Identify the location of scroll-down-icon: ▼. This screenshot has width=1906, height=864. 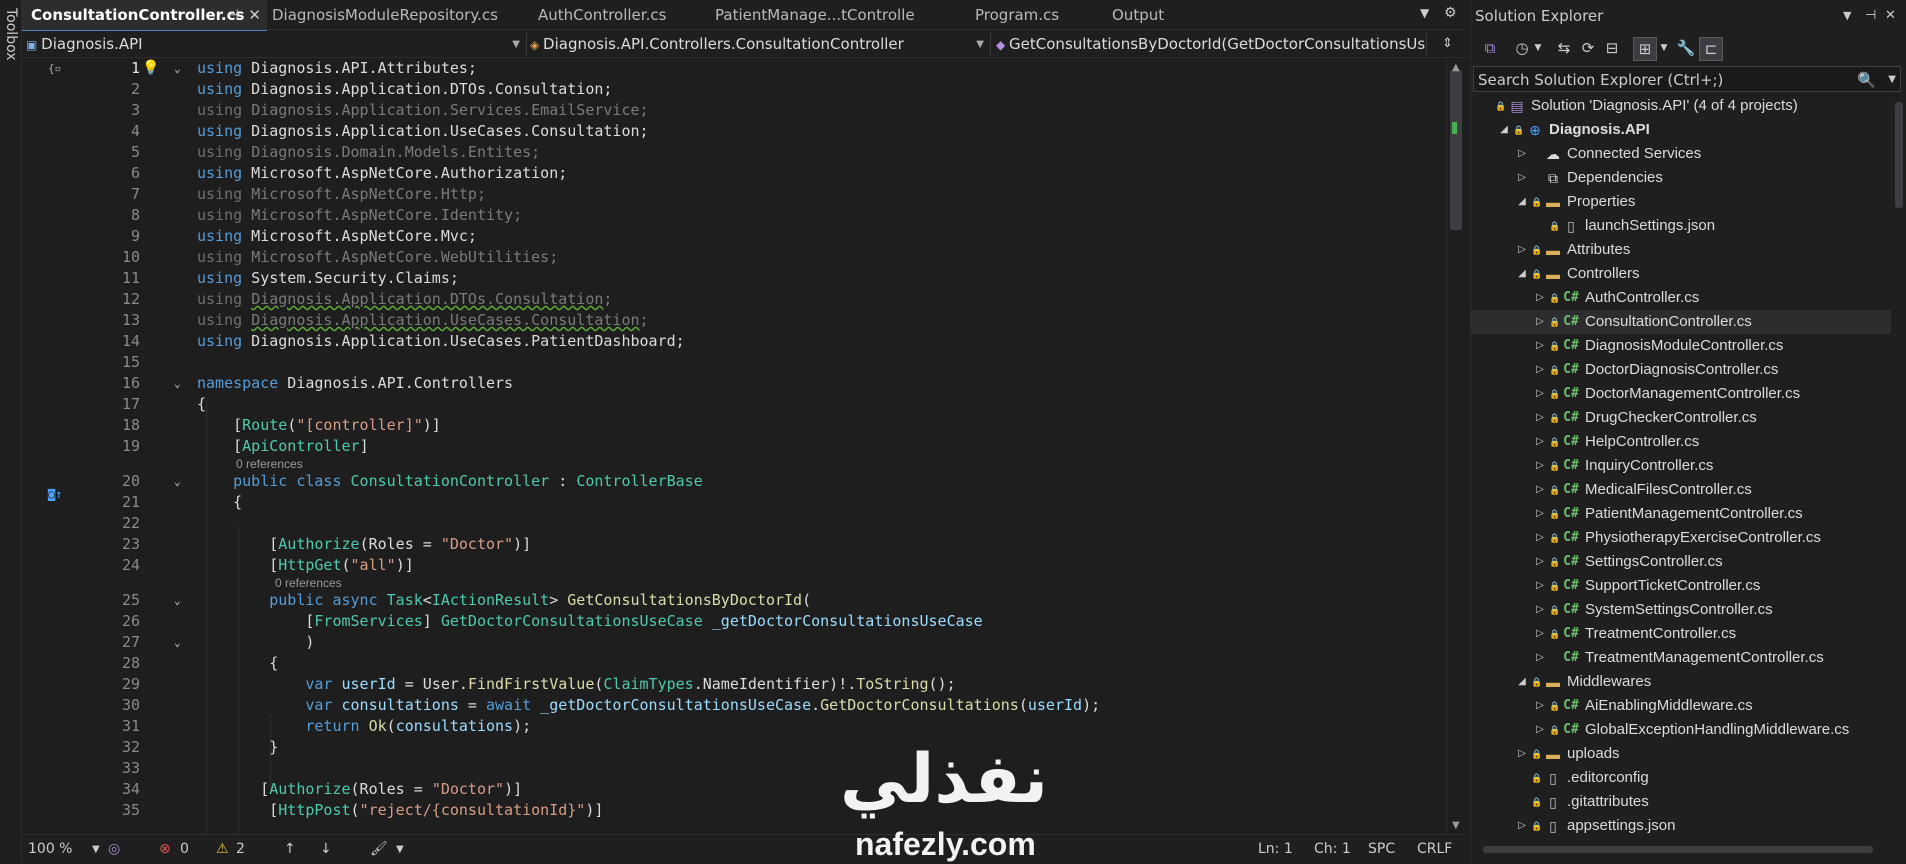
(1456, 825).